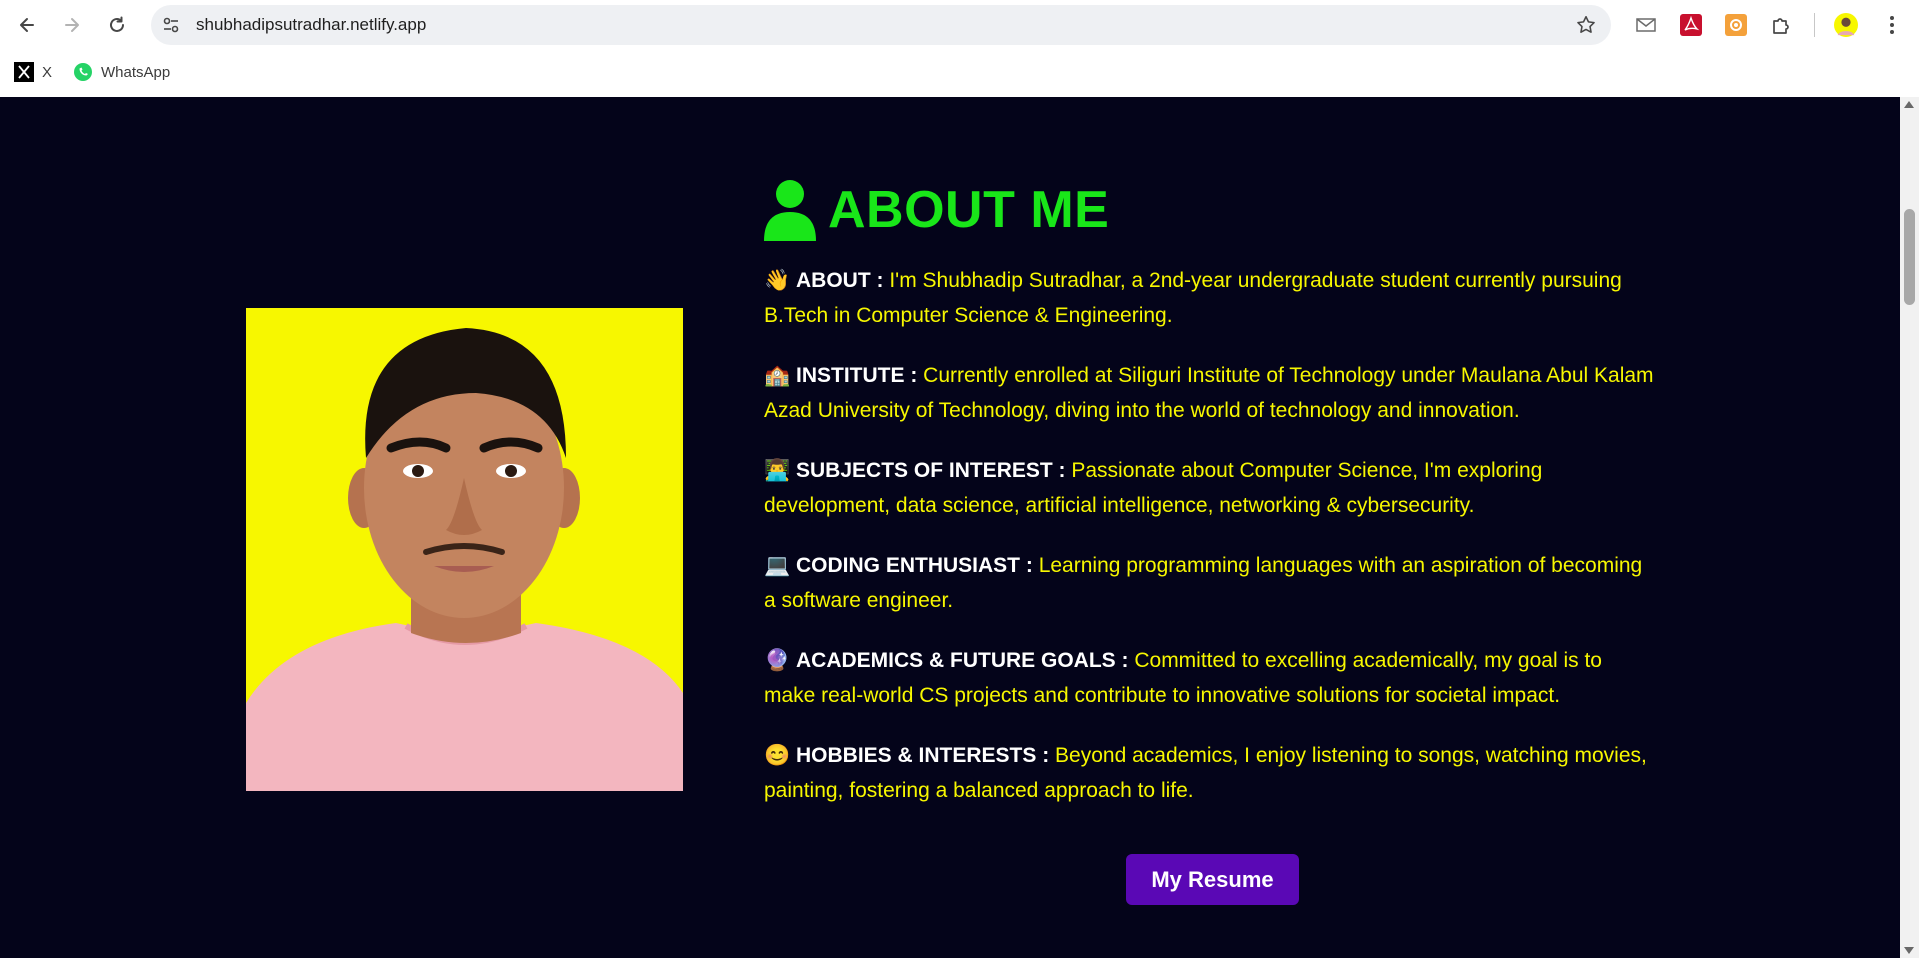  I want to click on bookmark-x: X, so click(33, 72).